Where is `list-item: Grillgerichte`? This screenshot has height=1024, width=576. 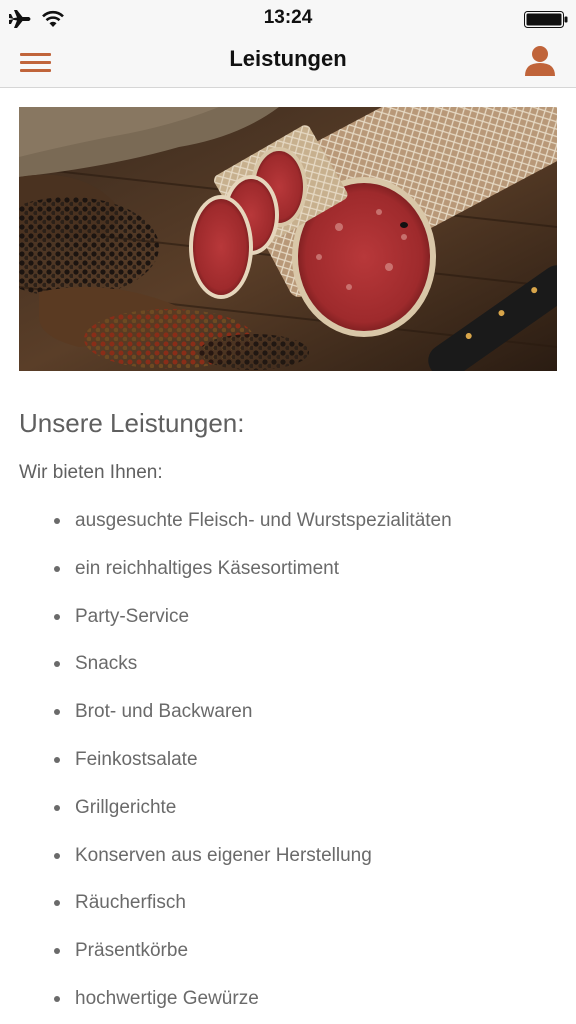
list-item: Grillgerichte is located at coordinates (288, 808).